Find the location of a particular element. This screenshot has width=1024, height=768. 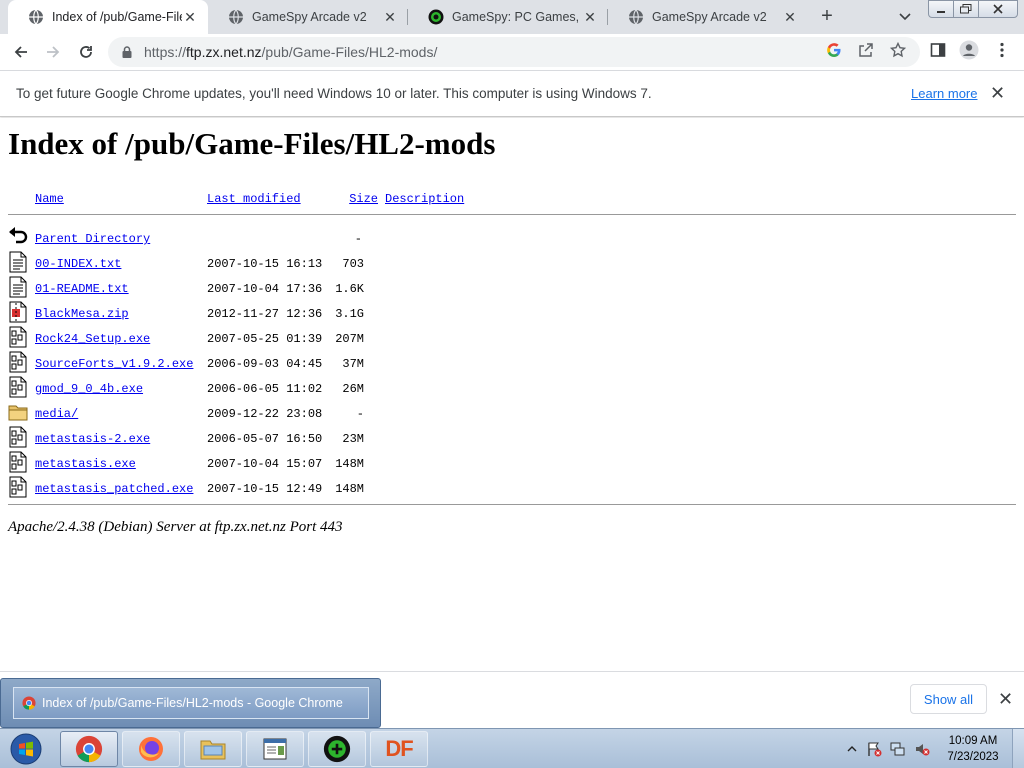

taskbar-notepad-button is located at coordinates (275, 749).